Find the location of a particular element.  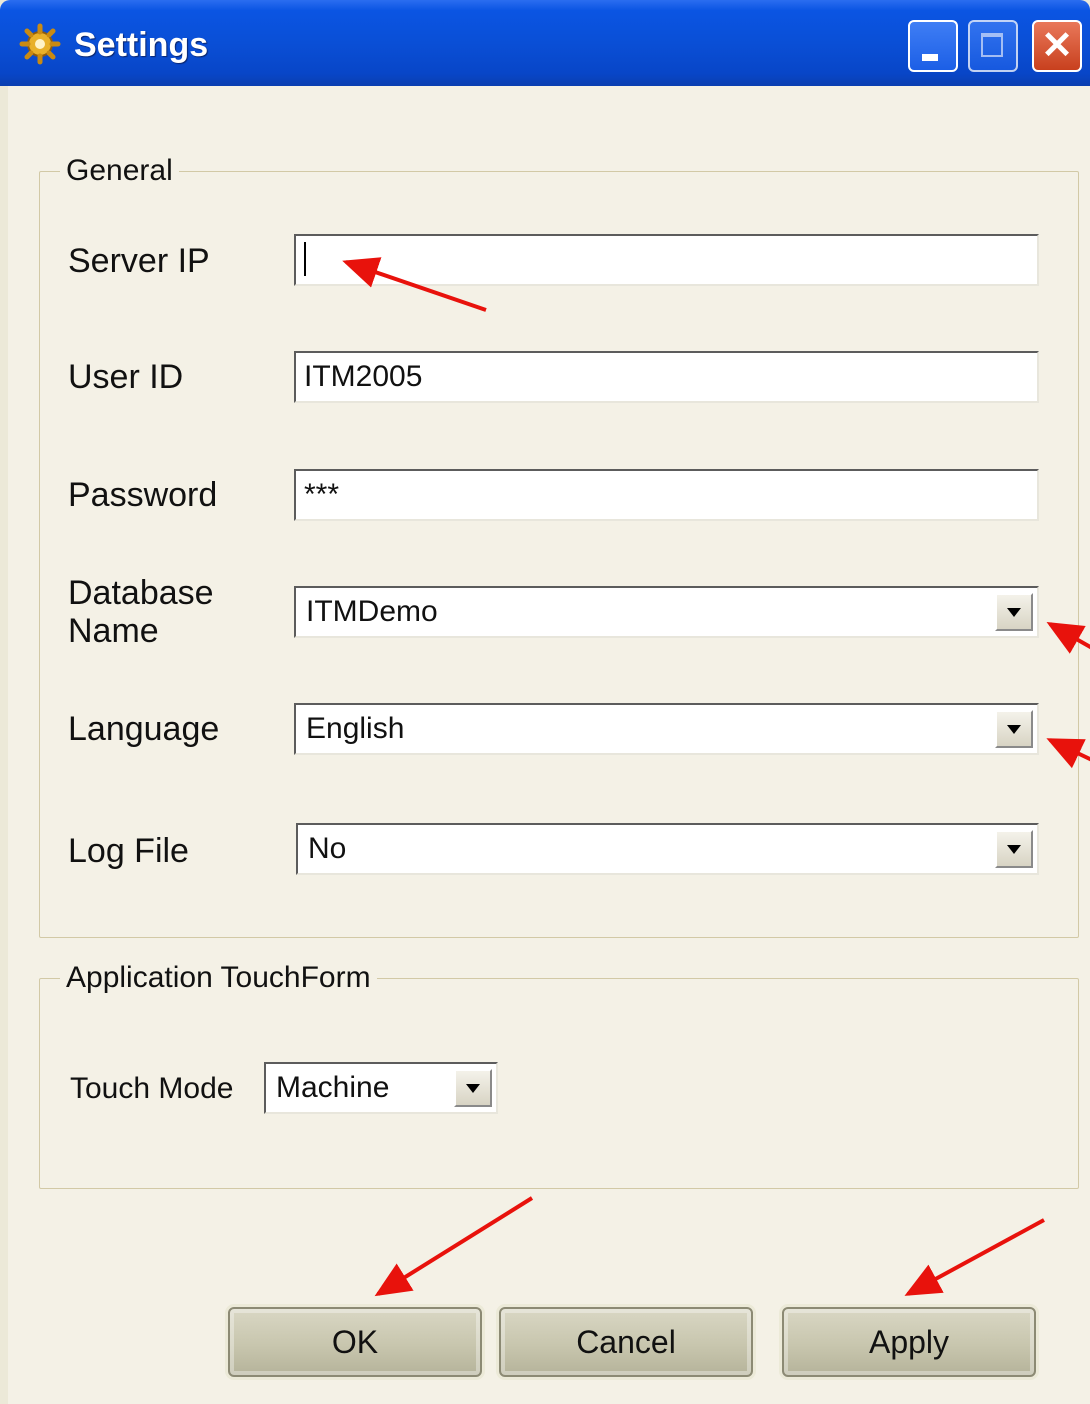

minimize-icon is located at coordinates (930, 57).